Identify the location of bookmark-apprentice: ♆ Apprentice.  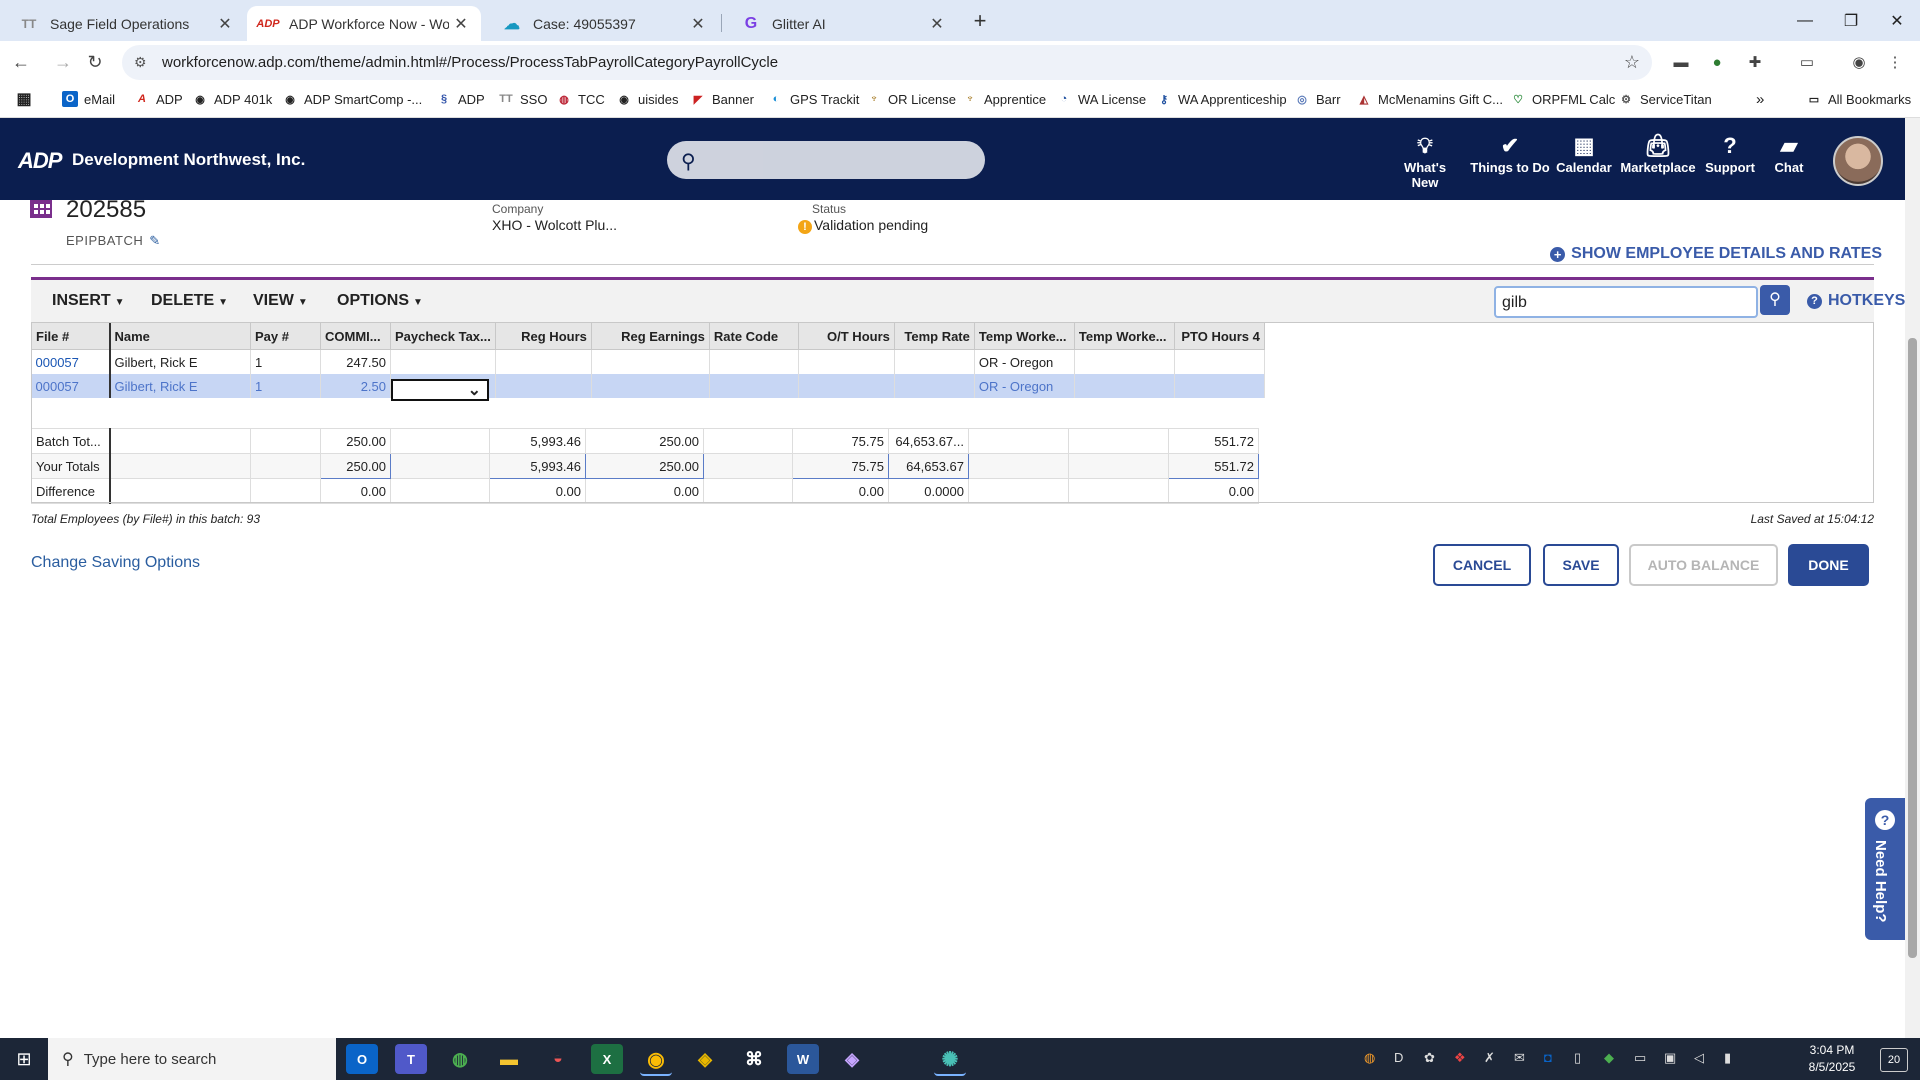
(1004, 99).